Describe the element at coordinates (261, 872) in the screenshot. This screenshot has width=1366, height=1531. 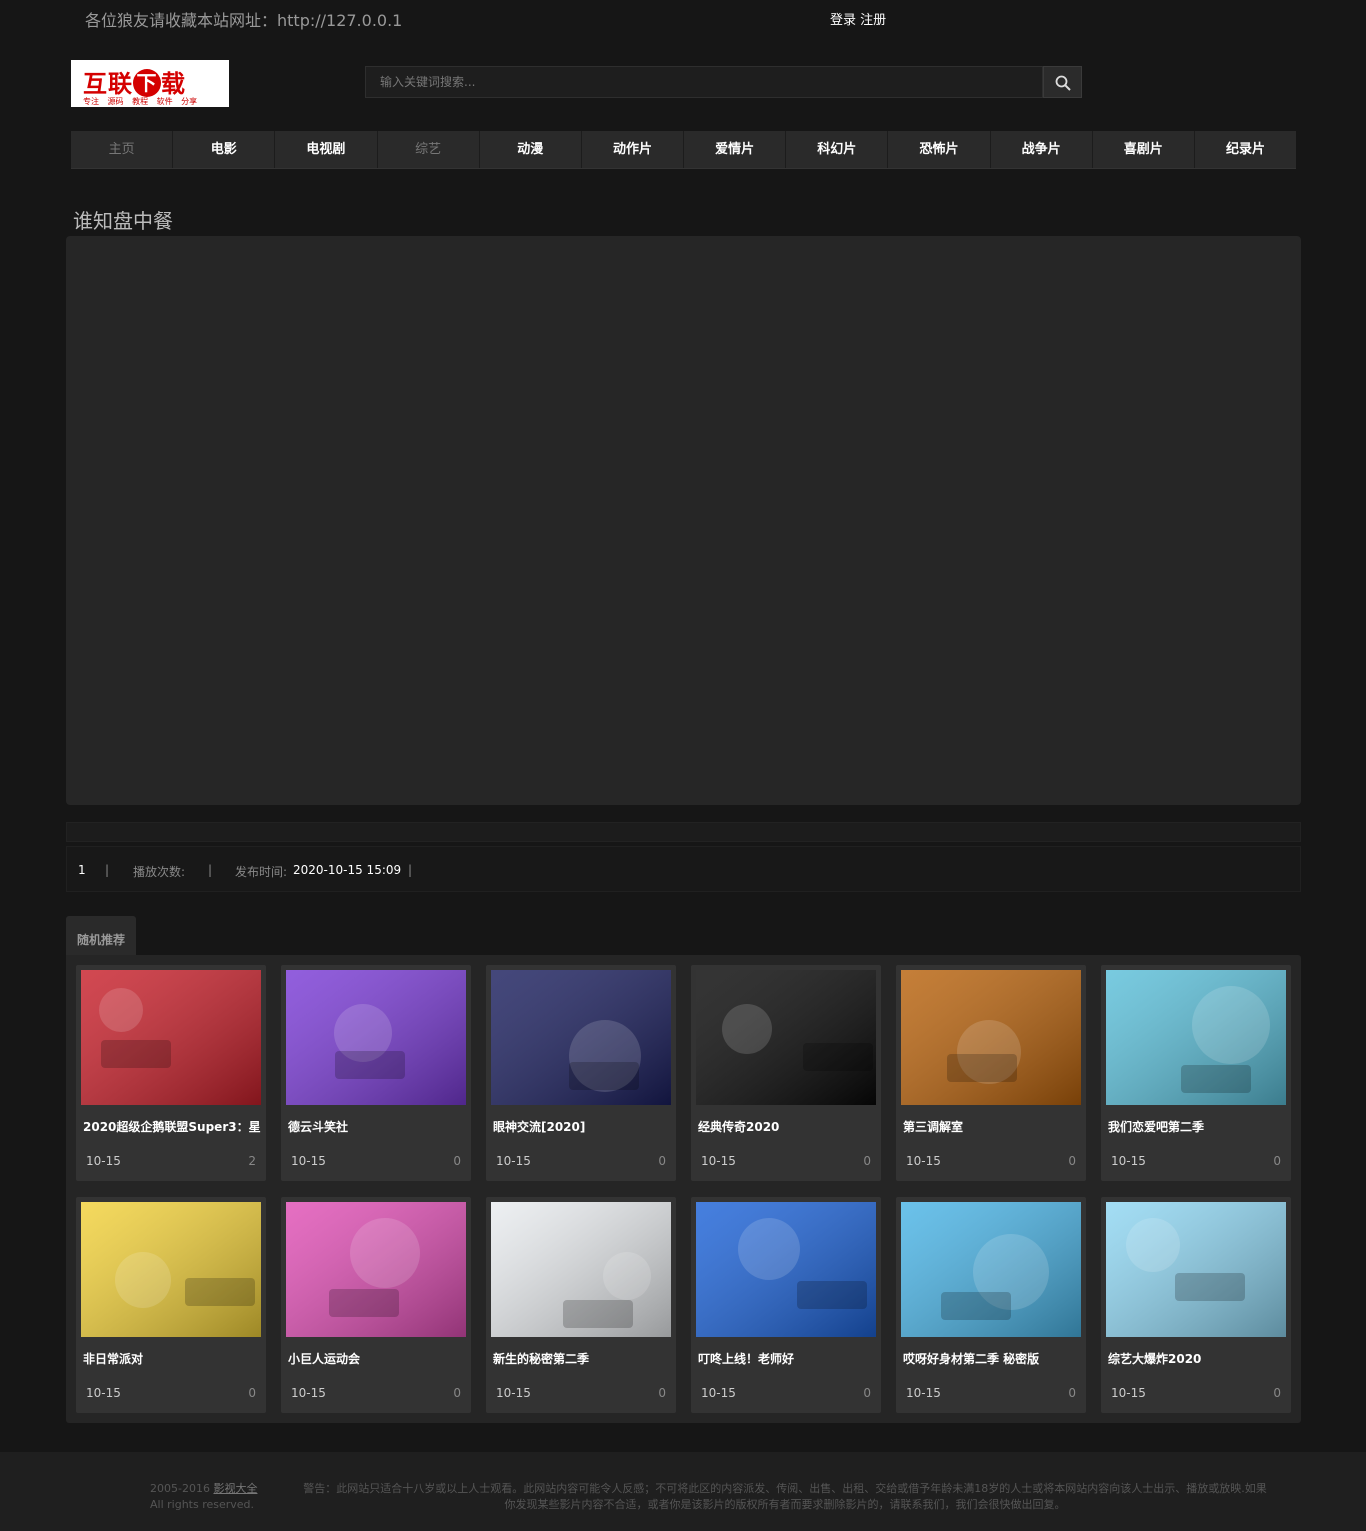
I see `publish-time-label: 发布时间:` at that location.